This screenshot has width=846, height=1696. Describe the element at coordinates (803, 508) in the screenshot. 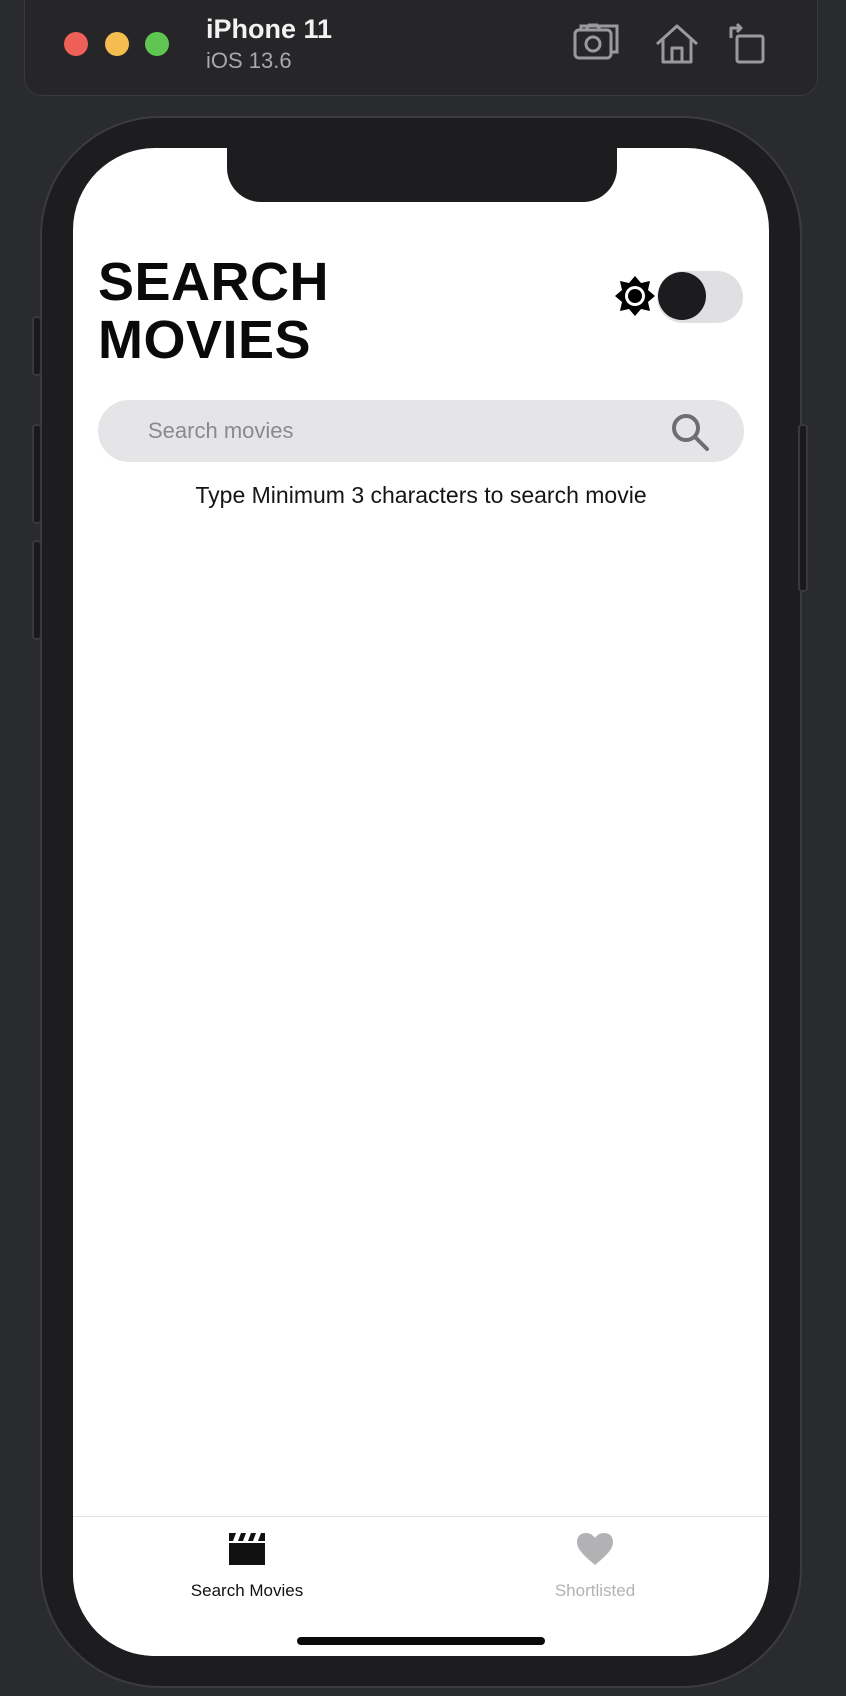

I see `power-button` at that location.